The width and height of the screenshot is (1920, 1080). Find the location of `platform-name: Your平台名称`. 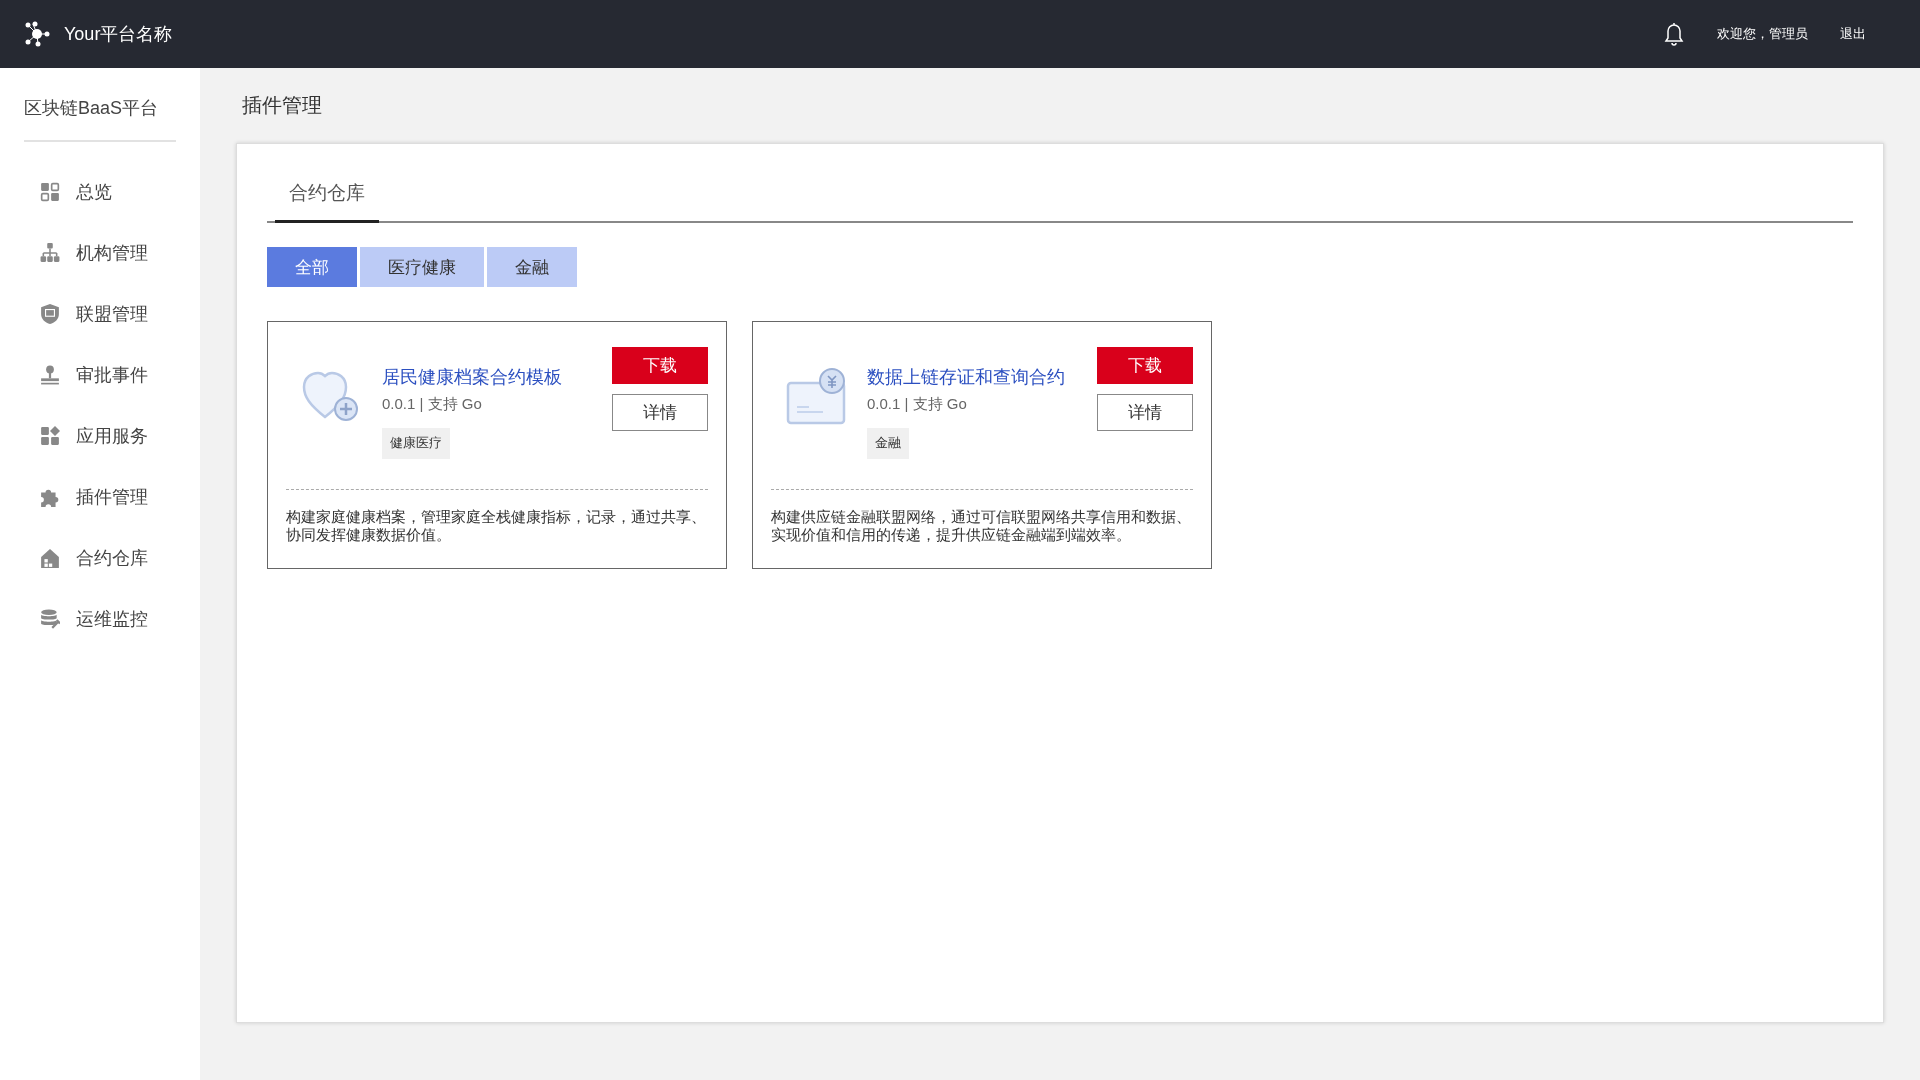

platform-name: Your平台名称 is located at coordinates (118, 34).